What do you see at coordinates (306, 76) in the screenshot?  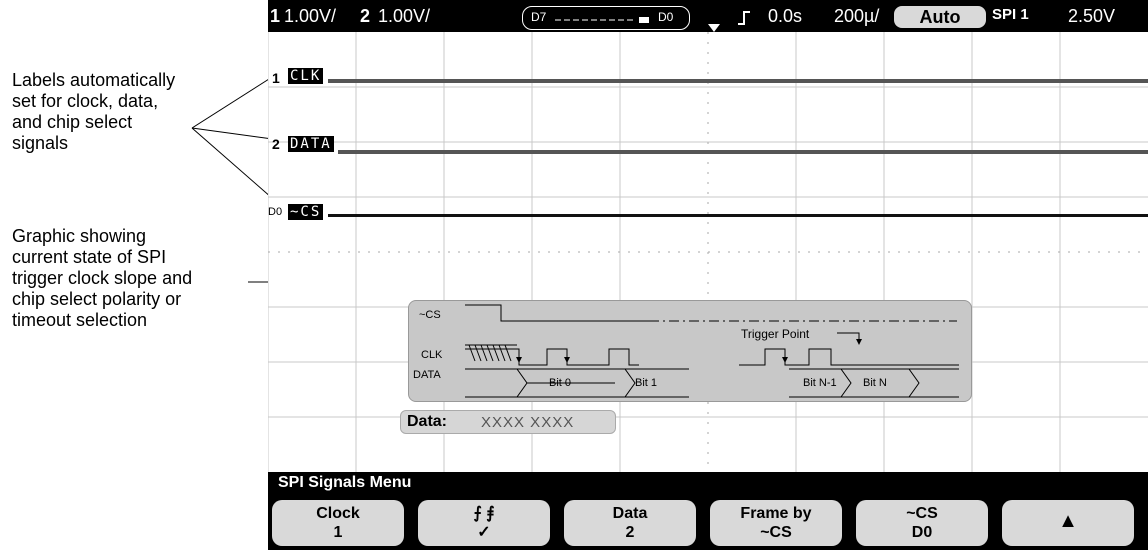 I see `clk-trace-label: CLK` at bounding box center [306, 76].